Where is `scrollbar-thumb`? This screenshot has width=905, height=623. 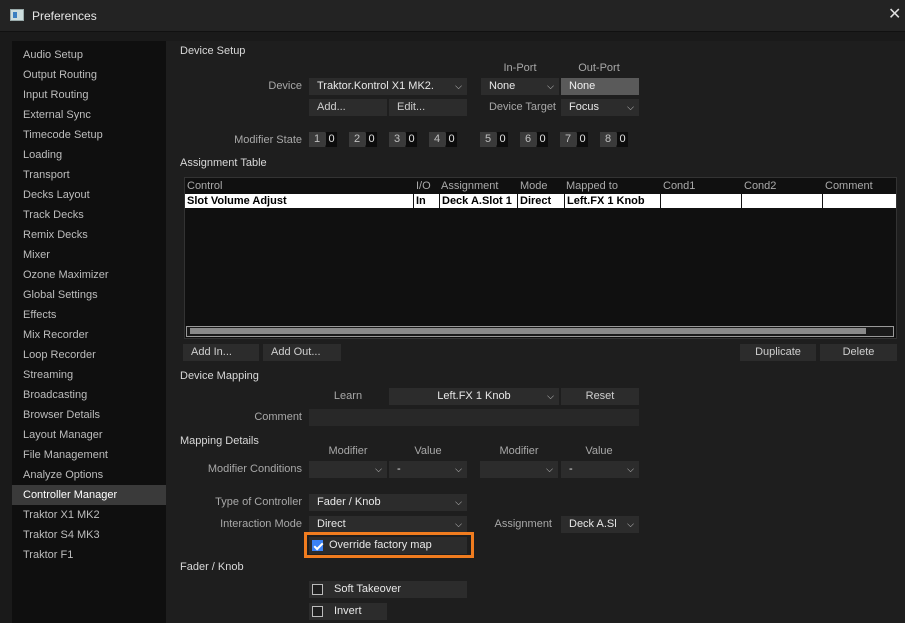 scrollbar-thumb is located at coordinates (528, 331).